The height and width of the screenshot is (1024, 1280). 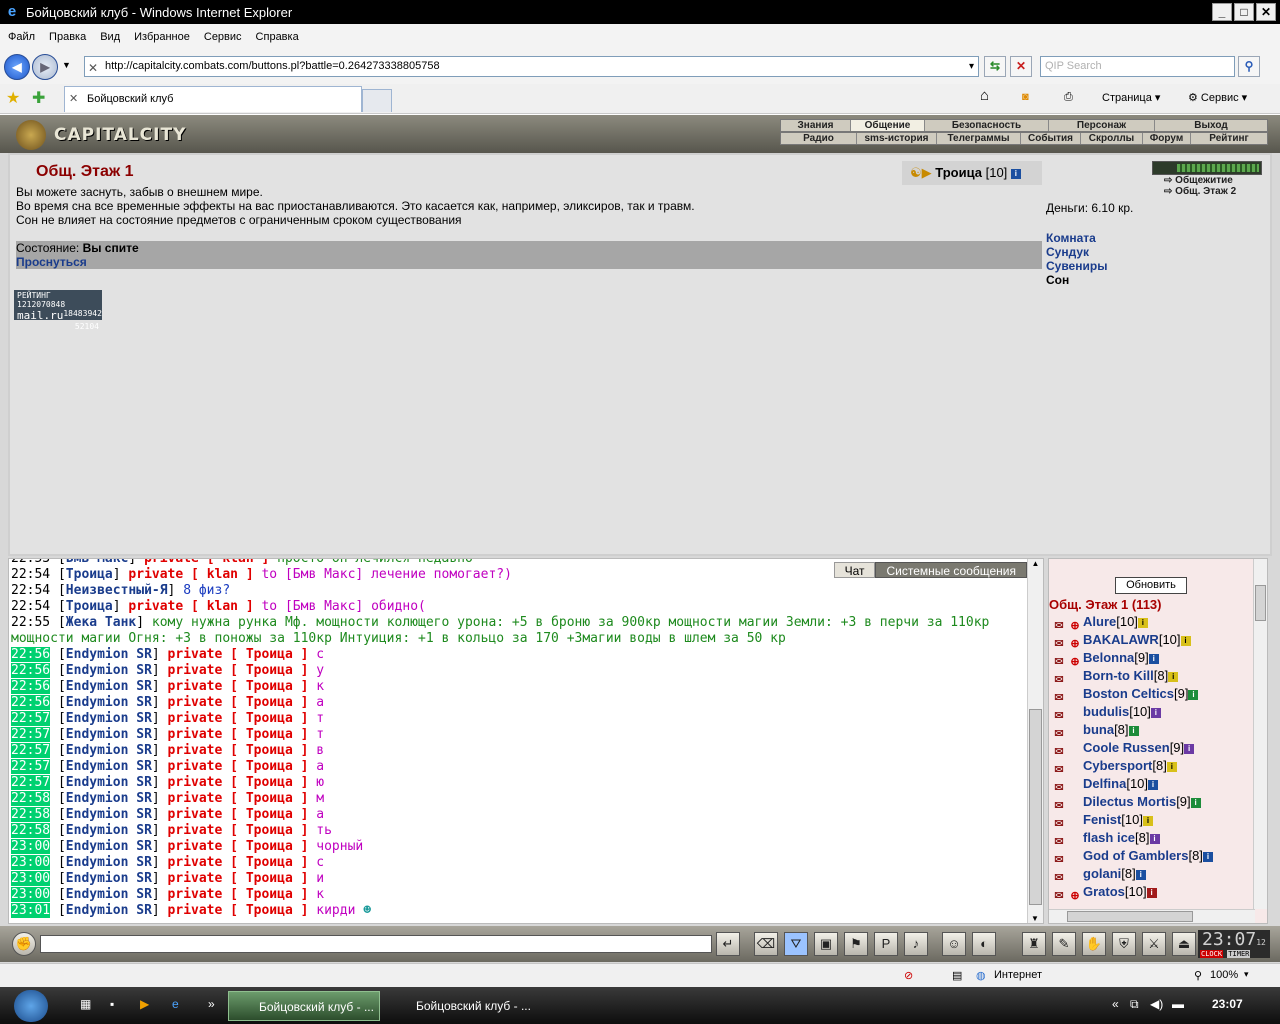 I want to click on scroll-icon: ✎, so click(x=1064, y=944).